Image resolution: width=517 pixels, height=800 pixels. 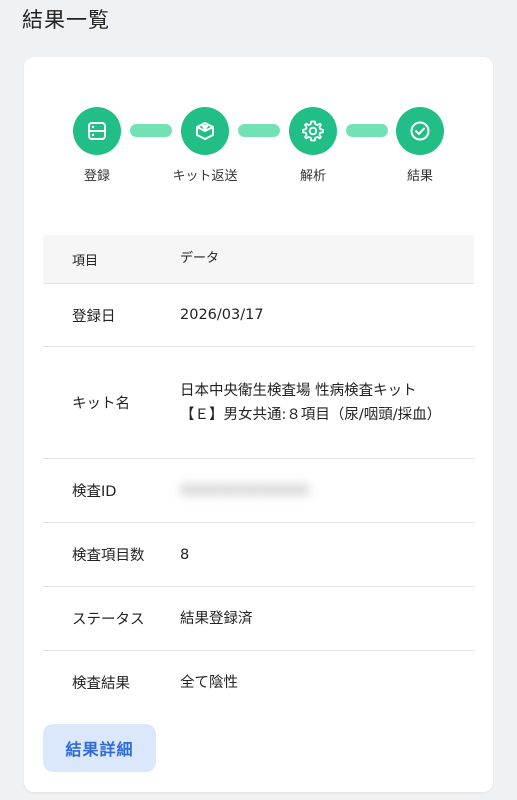 What do you see at coordinates (258, 259) in the screenshot?
I see `table-header: 項目 データ` at bounding box center [258, 259].